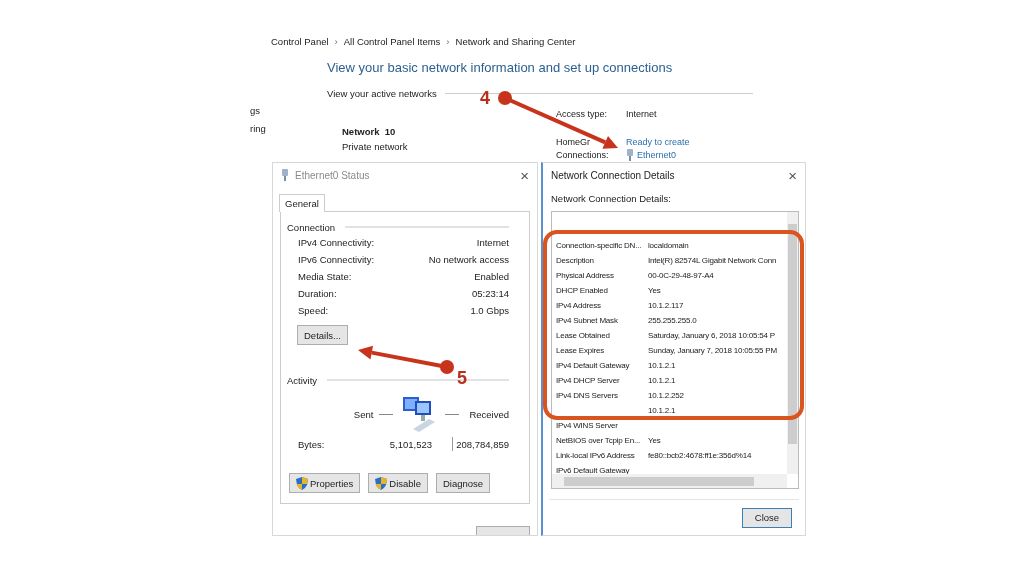 This screenshot has width=1024, height=576. I want to click on field-value: 5,101,523, so click(410, 444).